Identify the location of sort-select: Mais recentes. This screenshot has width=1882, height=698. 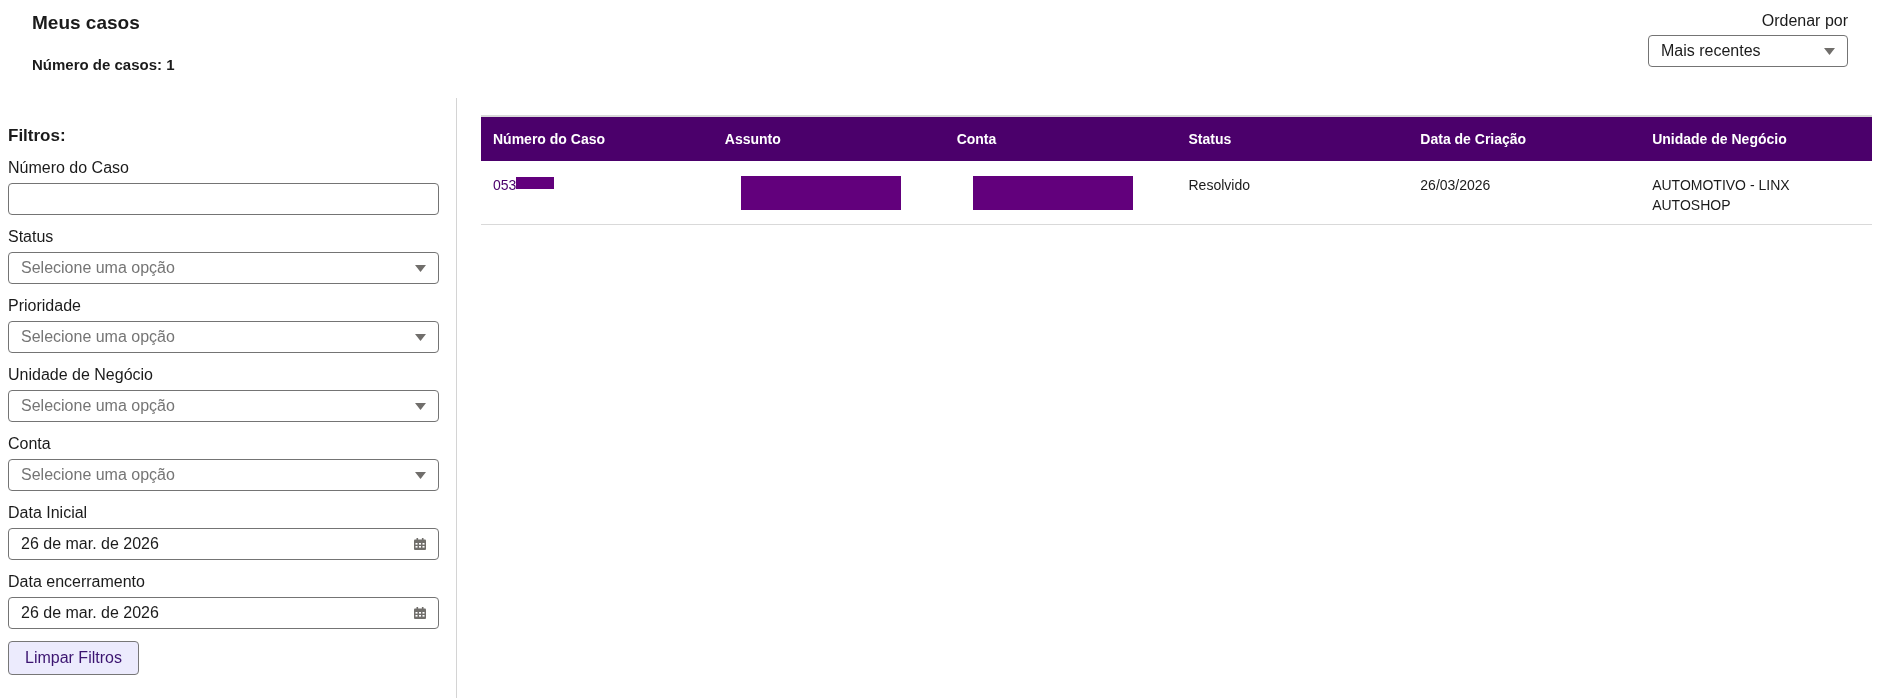
(1748, 51).